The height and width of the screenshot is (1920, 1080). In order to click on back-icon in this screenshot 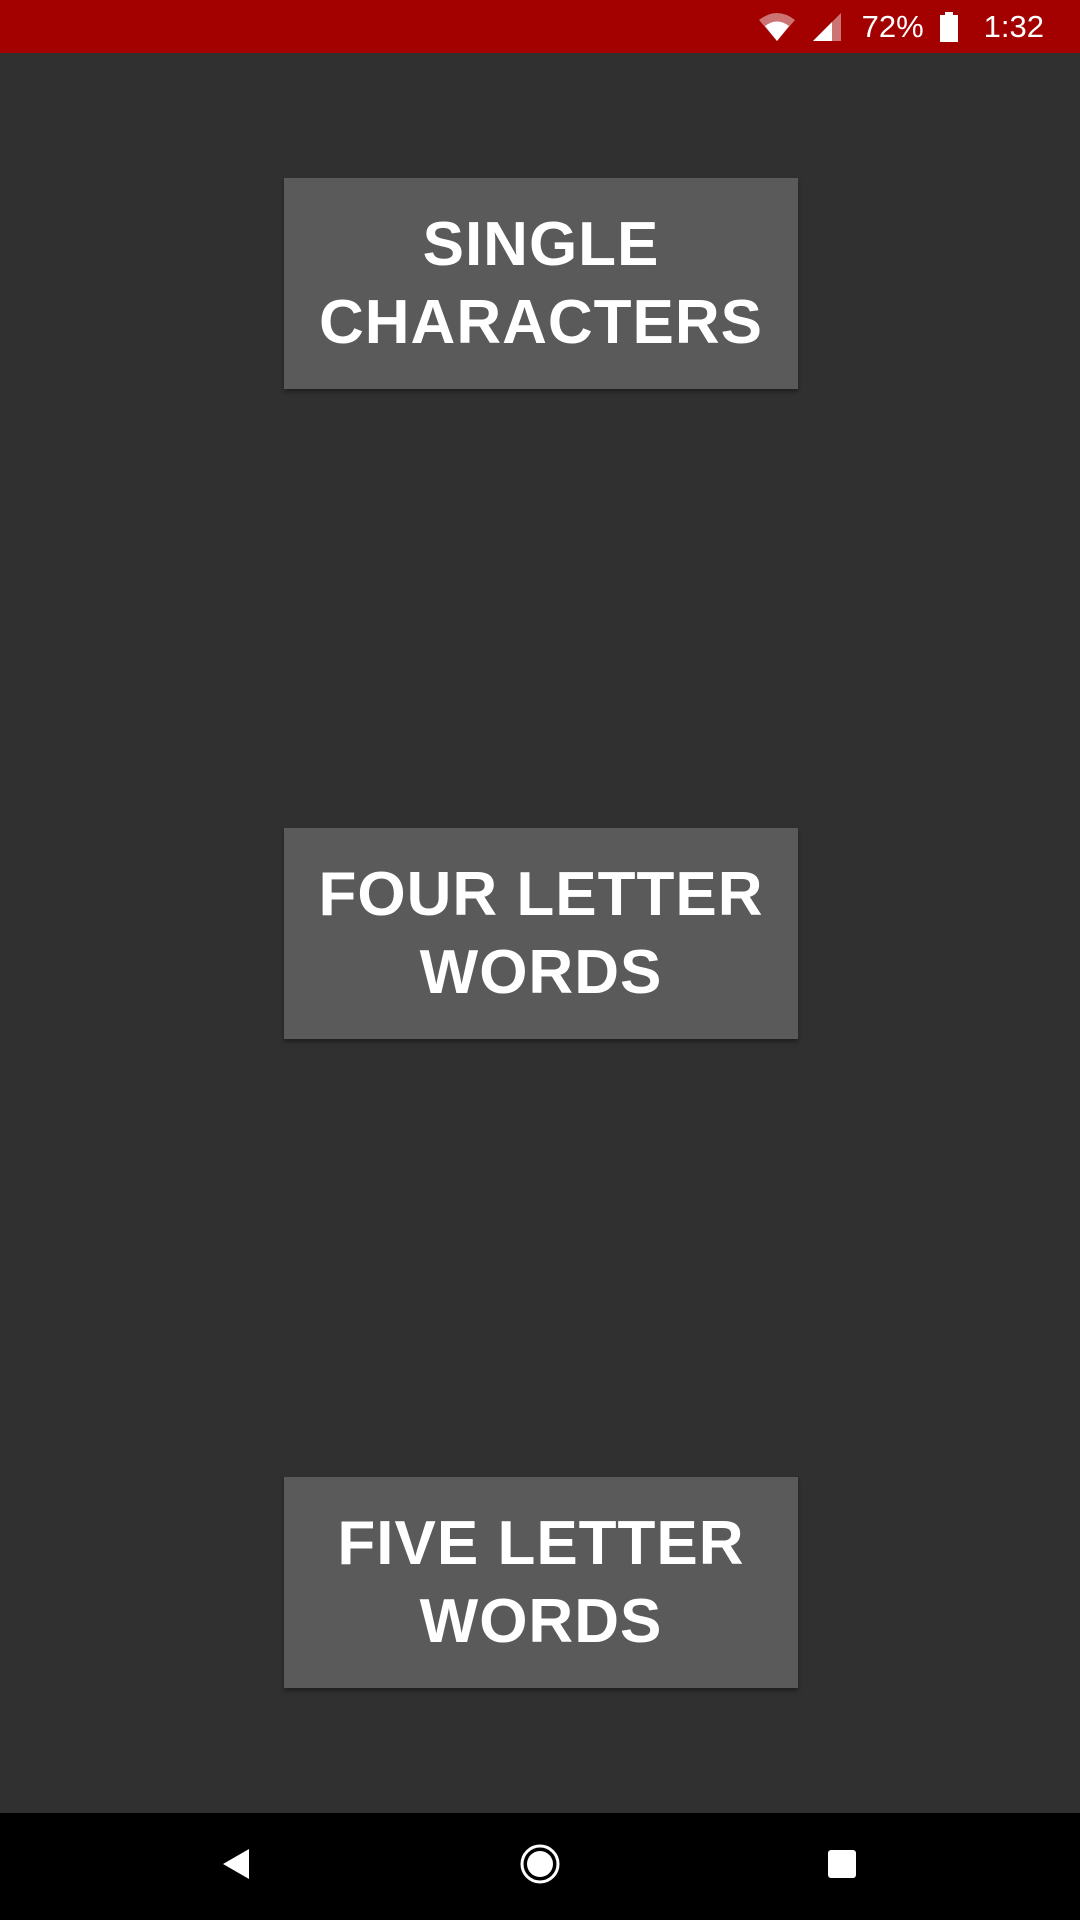, I will do `click(236, 1866)`.